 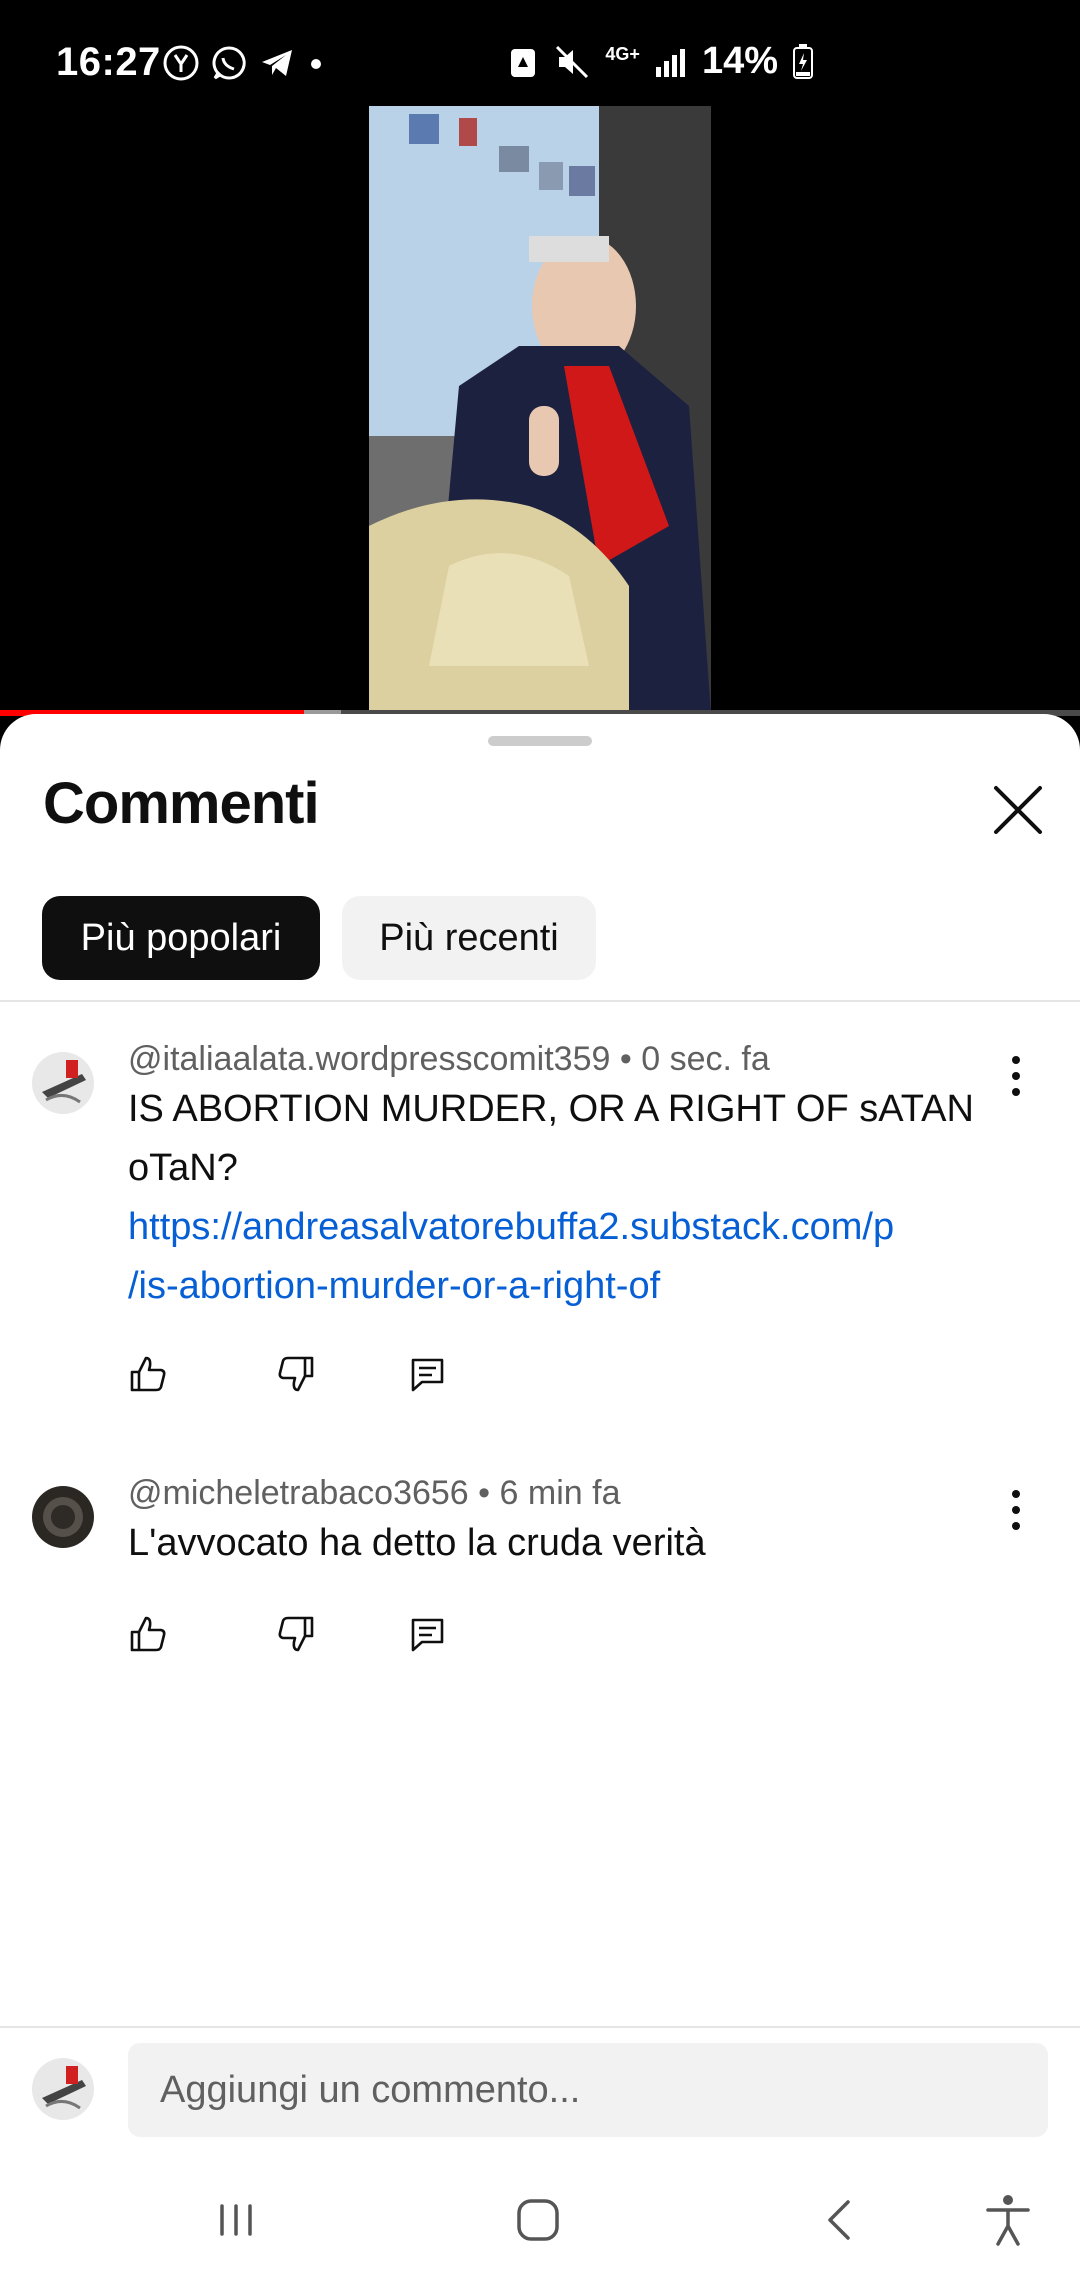 I want to click on status-left-icons, so click(x=244, y=63).